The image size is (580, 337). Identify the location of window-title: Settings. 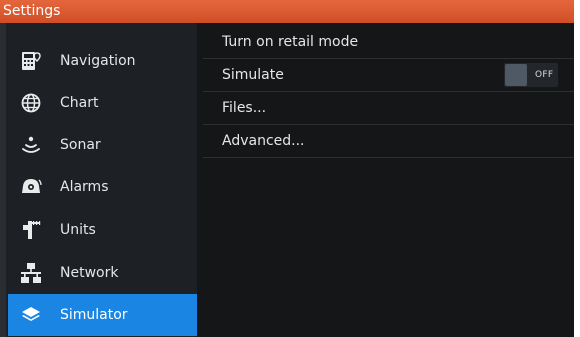
(32, 11).